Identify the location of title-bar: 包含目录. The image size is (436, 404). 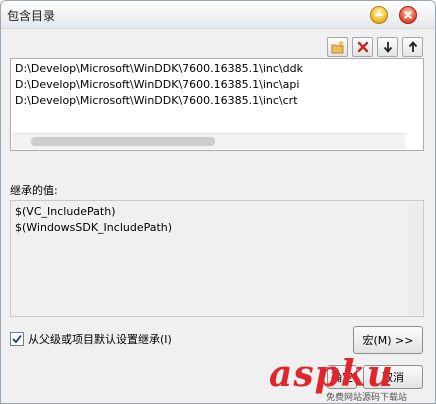
(218, 15).